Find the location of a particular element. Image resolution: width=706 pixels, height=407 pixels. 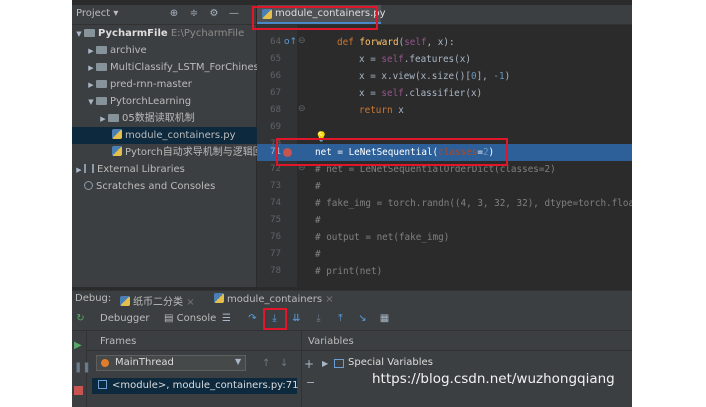

console-icon: ▤ is located at coordinates (169, 318).